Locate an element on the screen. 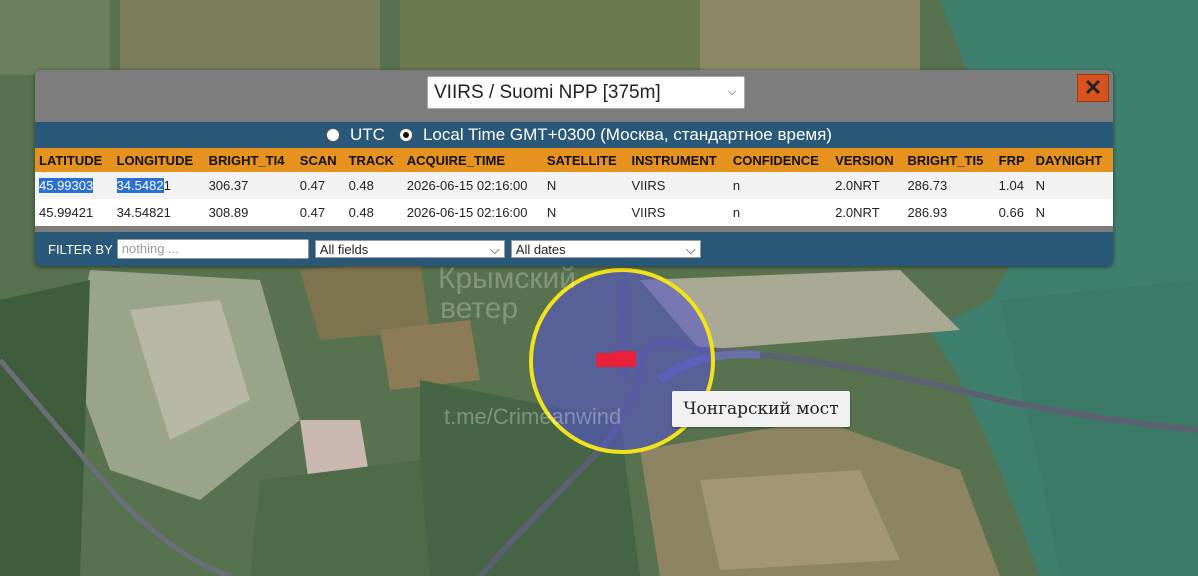 The width and height of the screenshot is (1198, 576). col-instrument: INSTRUMENT is located at coordinates (677, 160).